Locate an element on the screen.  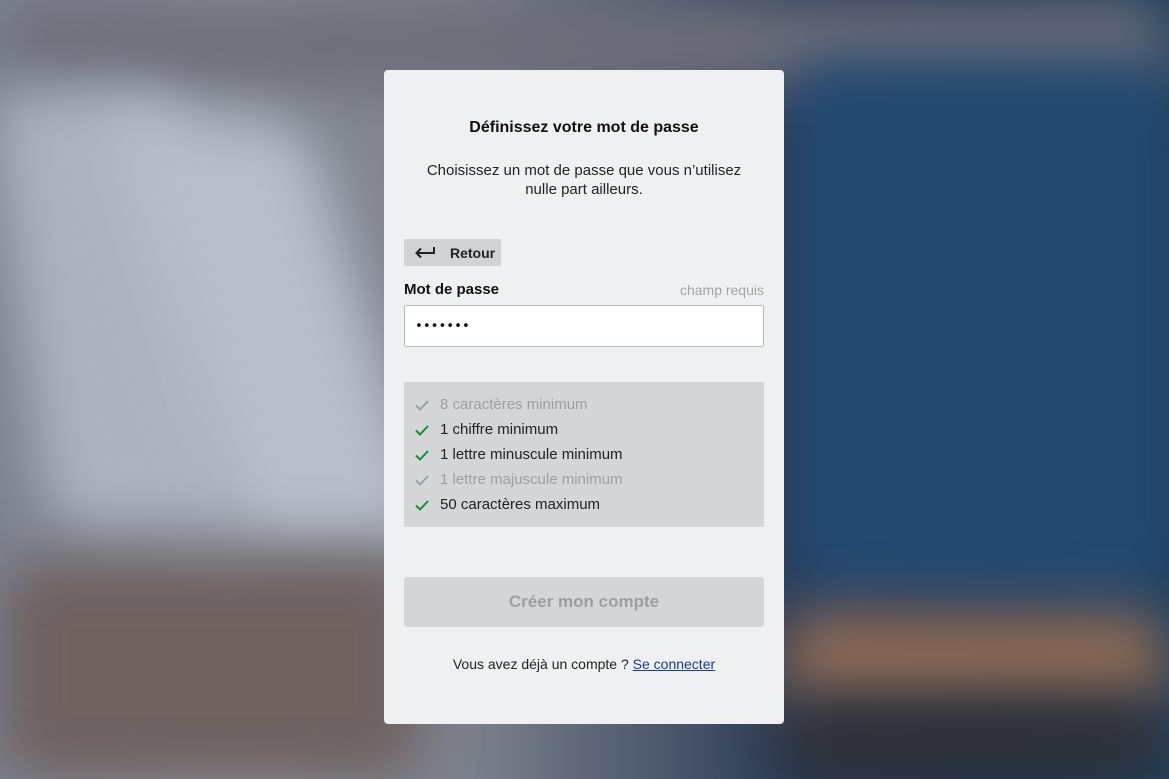
requirement-text: 1 chiffre minimum is located at coordinates (499, 429).